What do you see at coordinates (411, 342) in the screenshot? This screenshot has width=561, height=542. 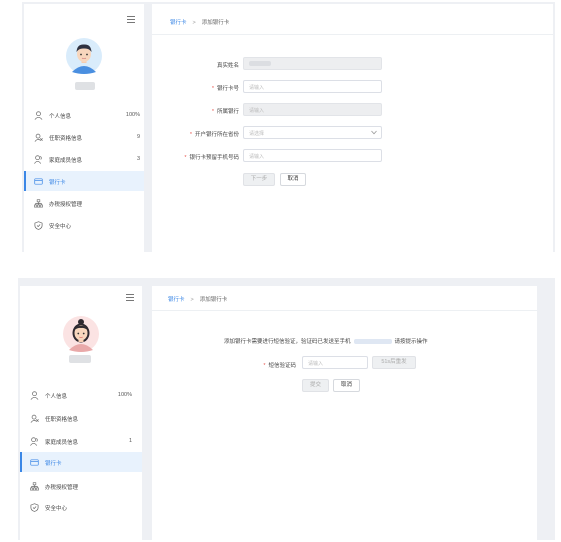 I see `sms-notice-suffix: 请按提示操作` at bounding box center [411, 342].